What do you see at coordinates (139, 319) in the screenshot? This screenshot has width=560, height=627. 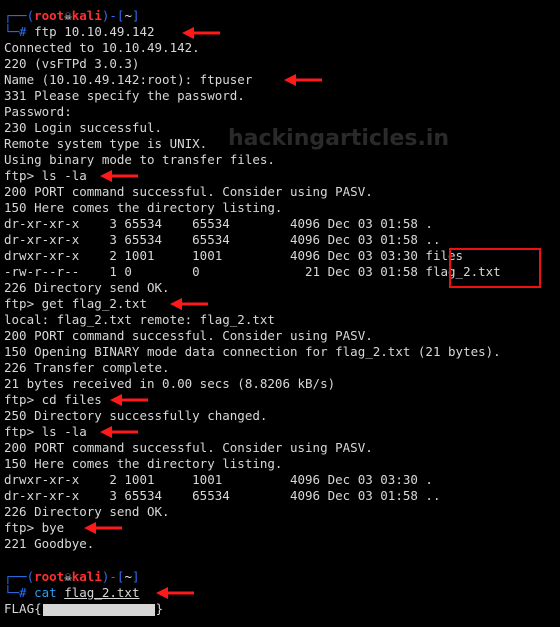 I see `output-line: local: flag_2.txt remote: flag_2.txt` at bounding box center [139, 319].